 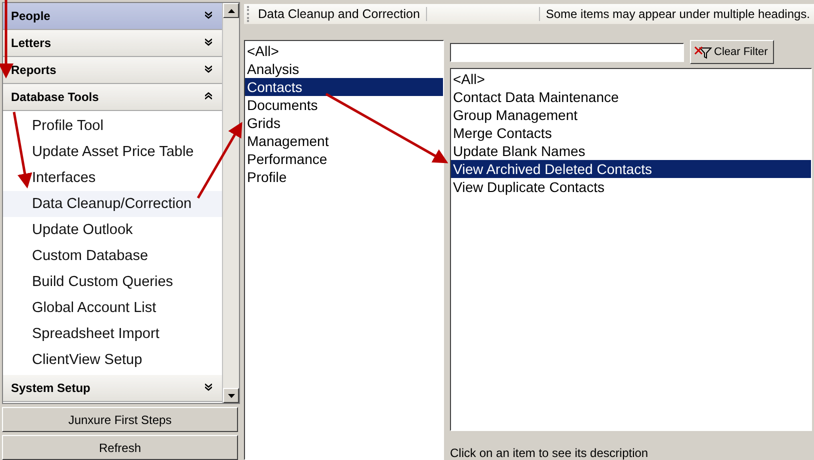 What do you see at coordinates (112, 230) in the screenshot?
I see `sidebar-item: Update Outlook` at bounding box center [112, 230].